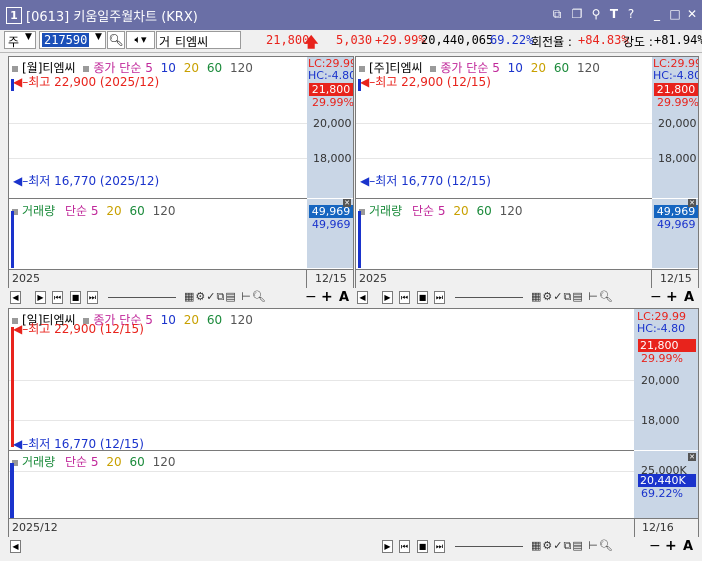 This screenshot has height=561, width=702. I want to click on search-icon: 🔍︎, so click(116, 40).